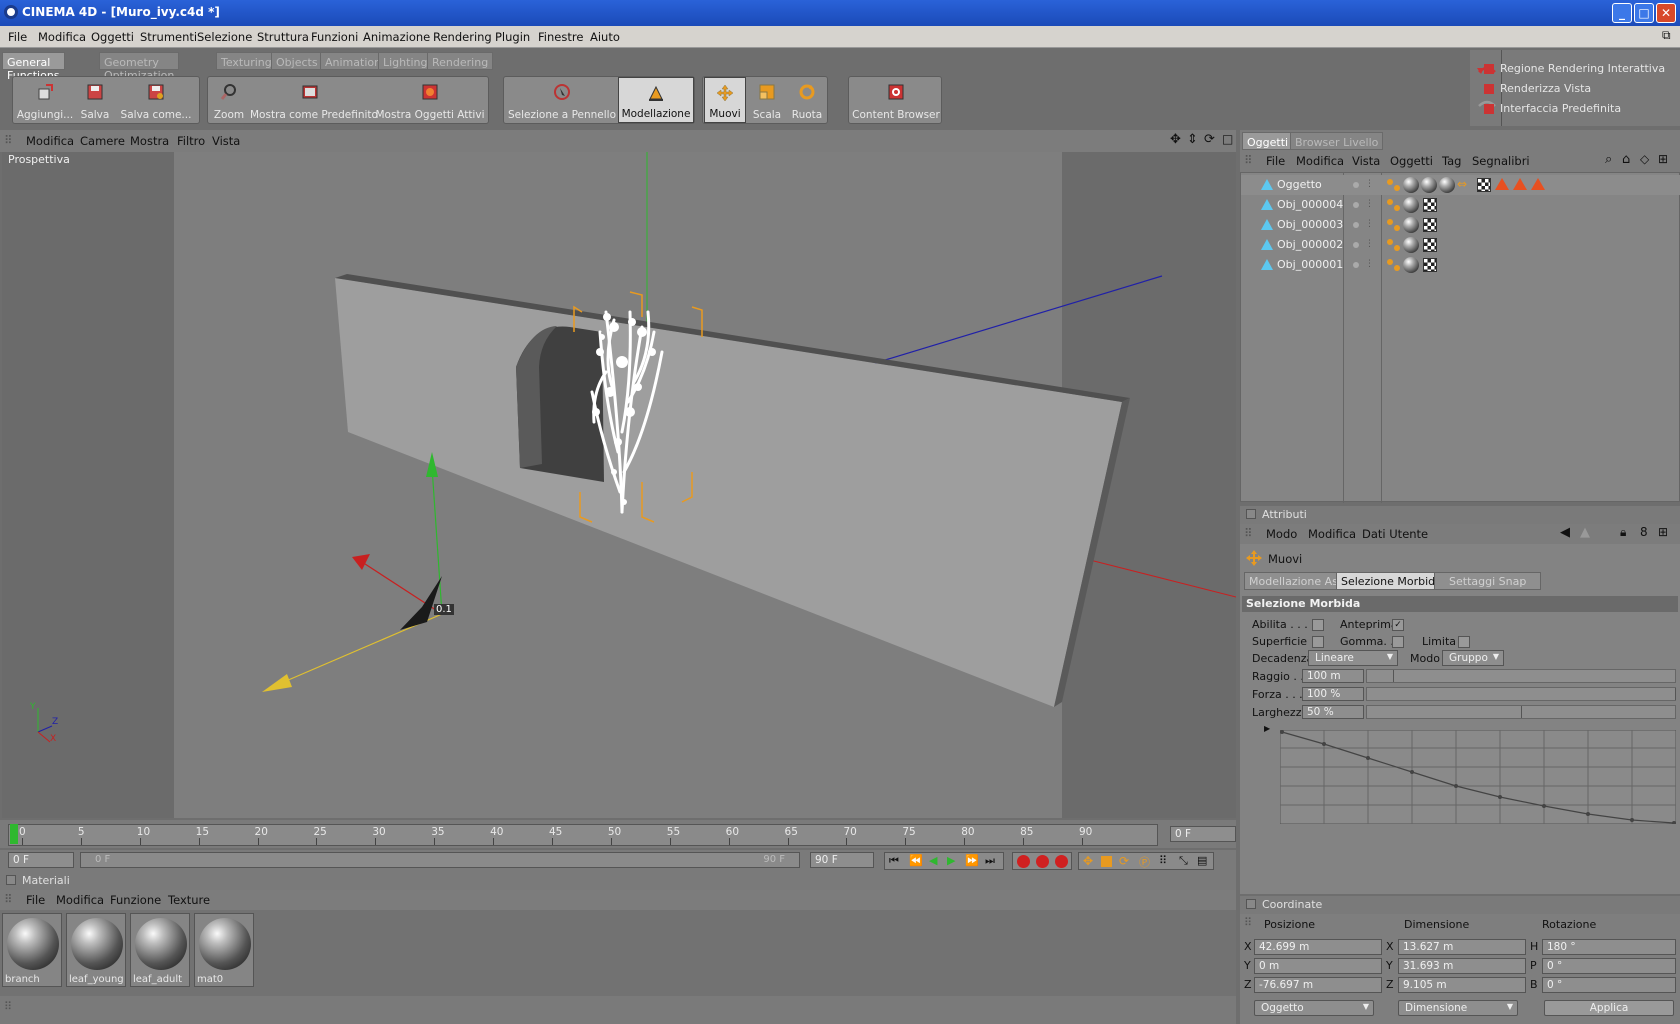  What do you see at coordinates (35, 900) in the screenshot?
I see `materials-menu-file: File` at bounding box center [35, 900].